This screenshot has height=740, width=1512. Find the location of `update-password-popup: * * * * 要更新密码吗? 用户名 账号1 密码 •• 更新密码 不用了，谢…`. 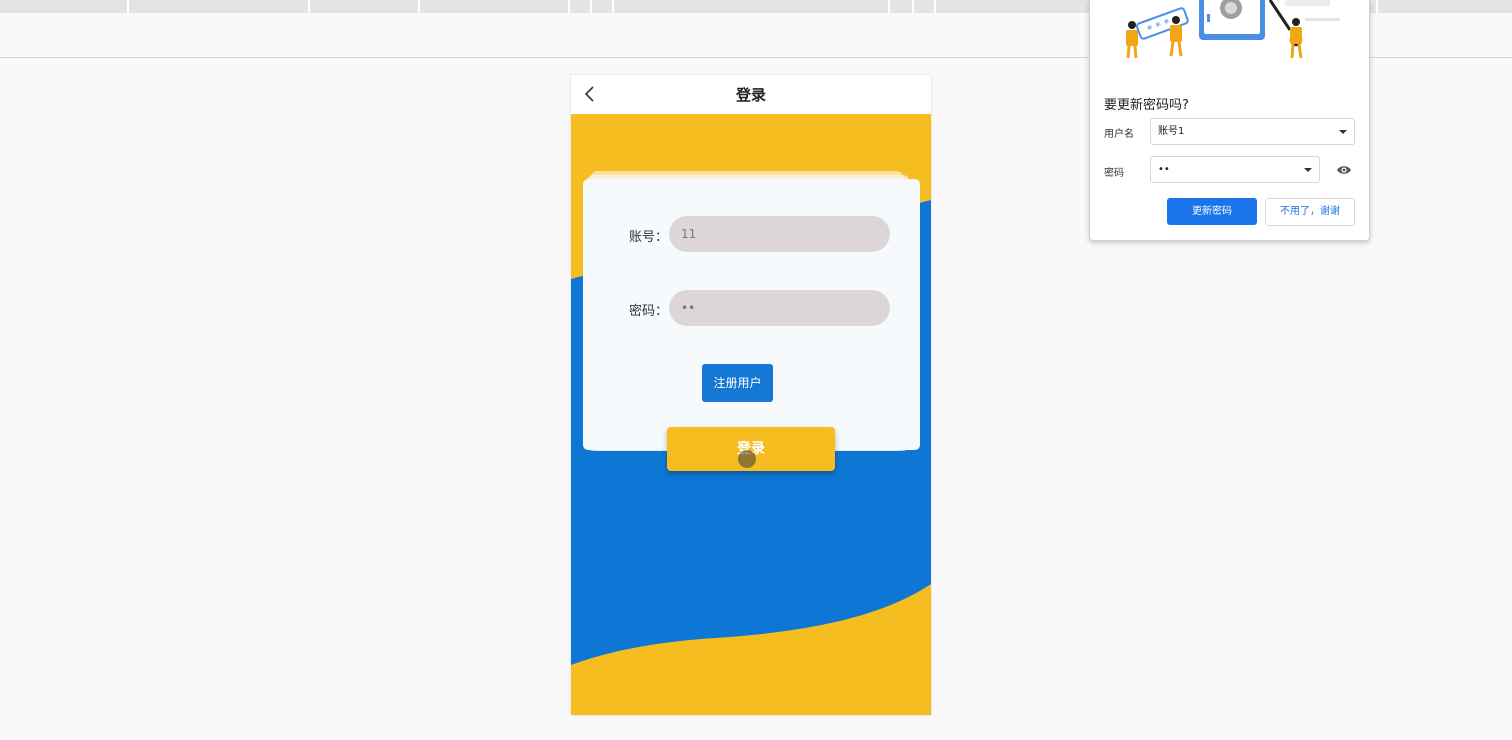

update-password-popup: * * * * 要更新密码吗? 用户名 账号1 密码 •• 更新密码 不用了，谢… is located at coordinates (1229, 120).